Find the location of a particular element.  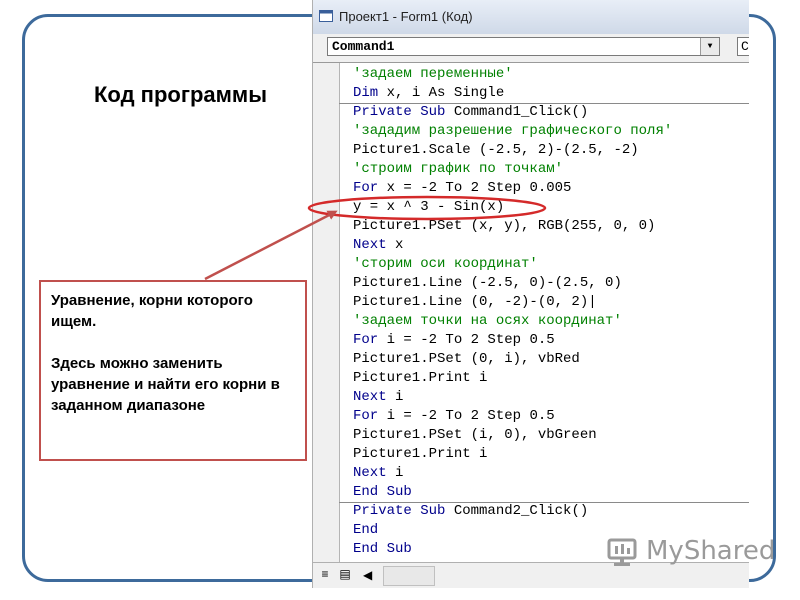

chevron-down-icon: ▼ is located at coordinates (709, 46).